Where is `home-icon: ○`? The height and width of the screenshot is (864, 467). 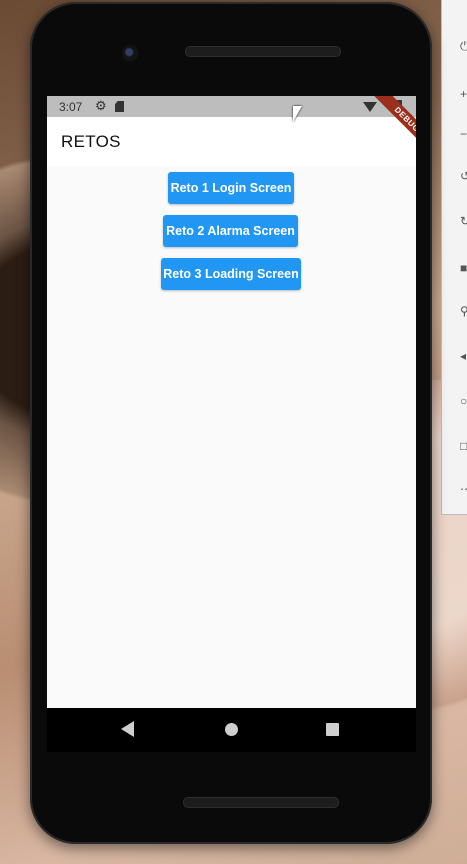
home-icon: ○ is located at coordinates (463, 401).